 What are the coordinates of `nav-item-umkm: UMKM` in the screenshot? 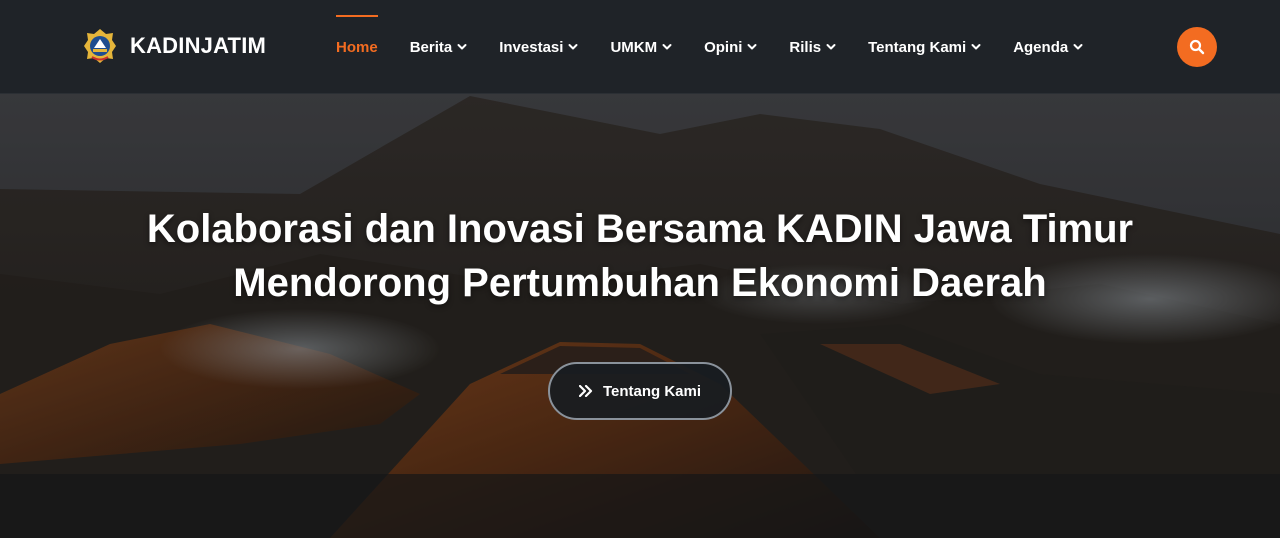 It's located at (641, 47).